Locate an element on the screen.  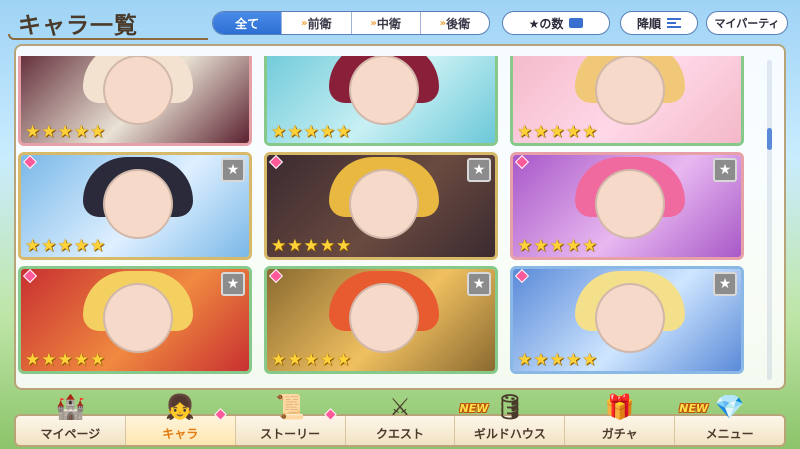
crystal-icon: 💎 is located at coordinates (729, 407).